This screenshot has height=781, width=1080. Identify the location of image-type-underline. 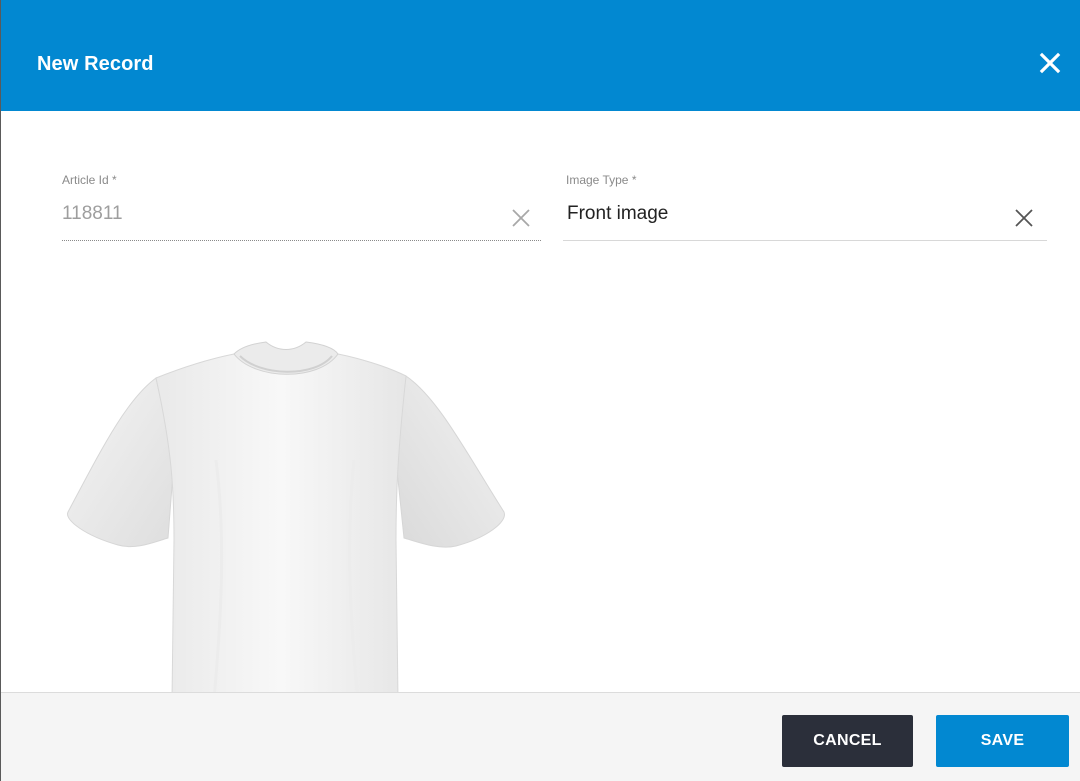
(805, 240).